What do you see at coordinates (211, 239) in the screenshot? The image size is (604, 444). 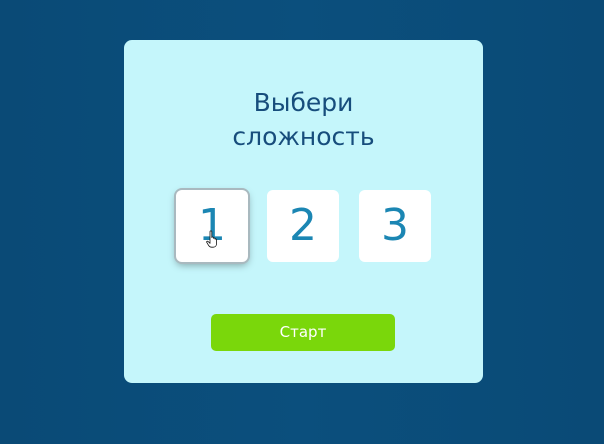 I see `pointer-hand-icon` at bounding box center [211, 239].